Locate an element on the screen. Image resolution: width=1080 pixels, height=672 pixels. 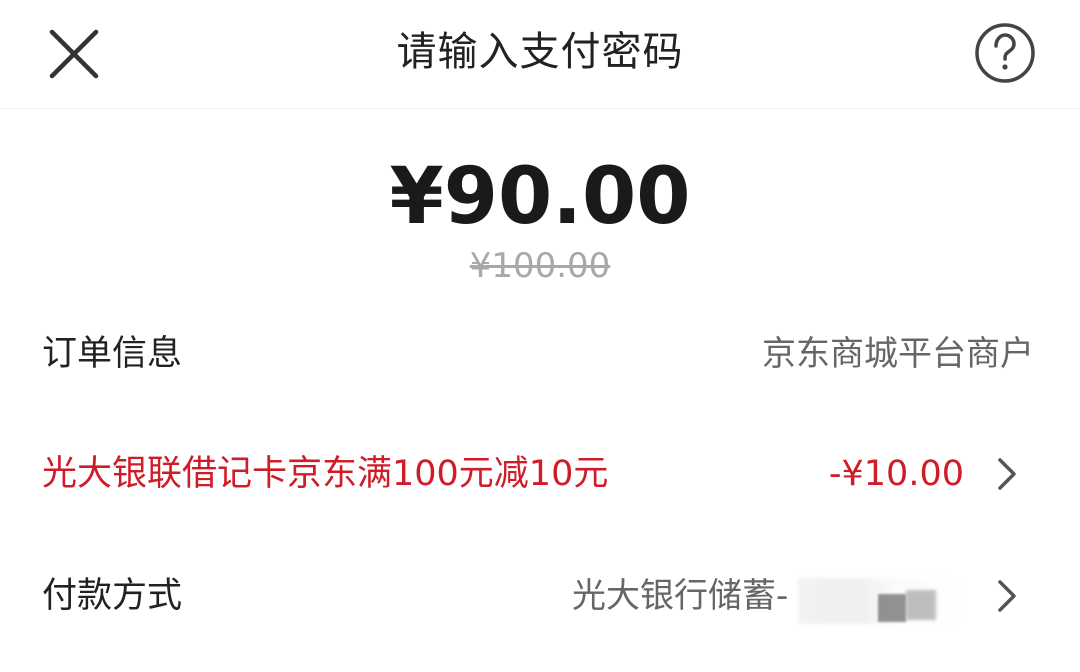
merchant-name: 京东商城平台商户 is located at coordinates (898, 354).